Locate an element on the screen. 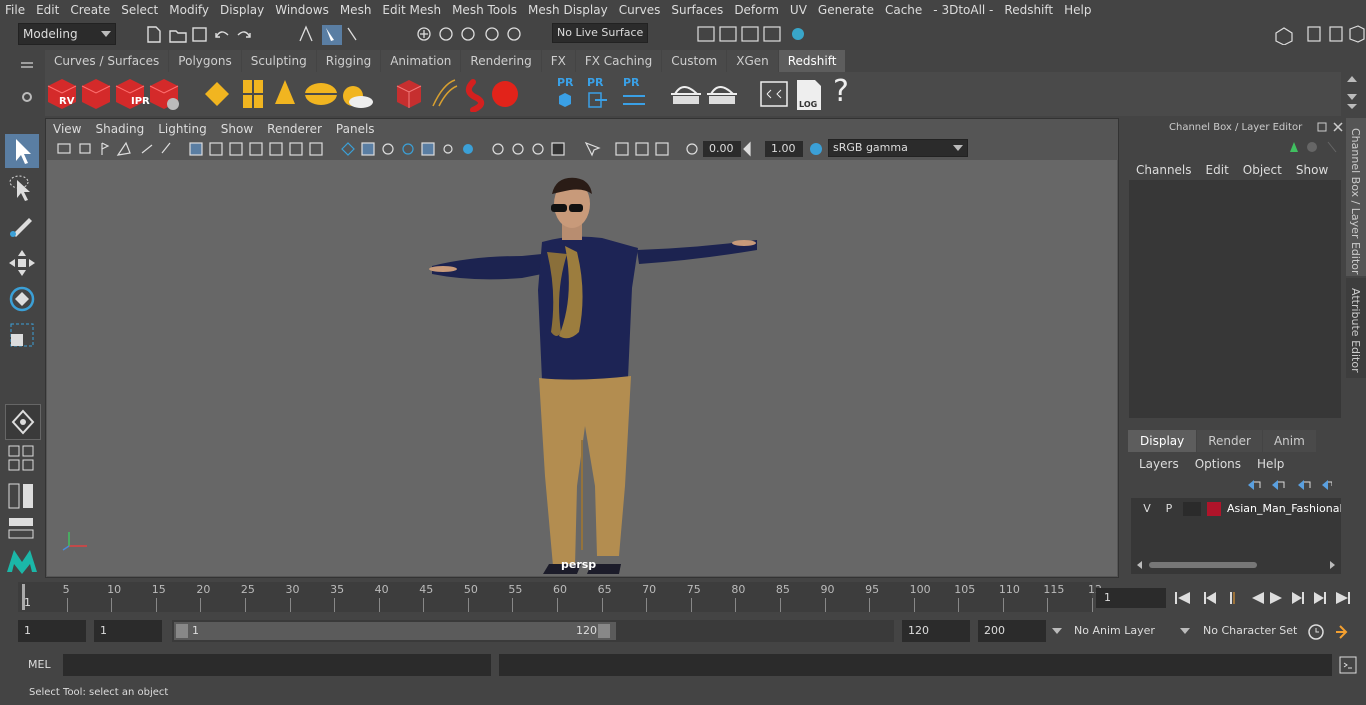 The height and width of the screenshot is (705, 1366). live-surface-field: No Live Surface is located at coordinates (600, 33).